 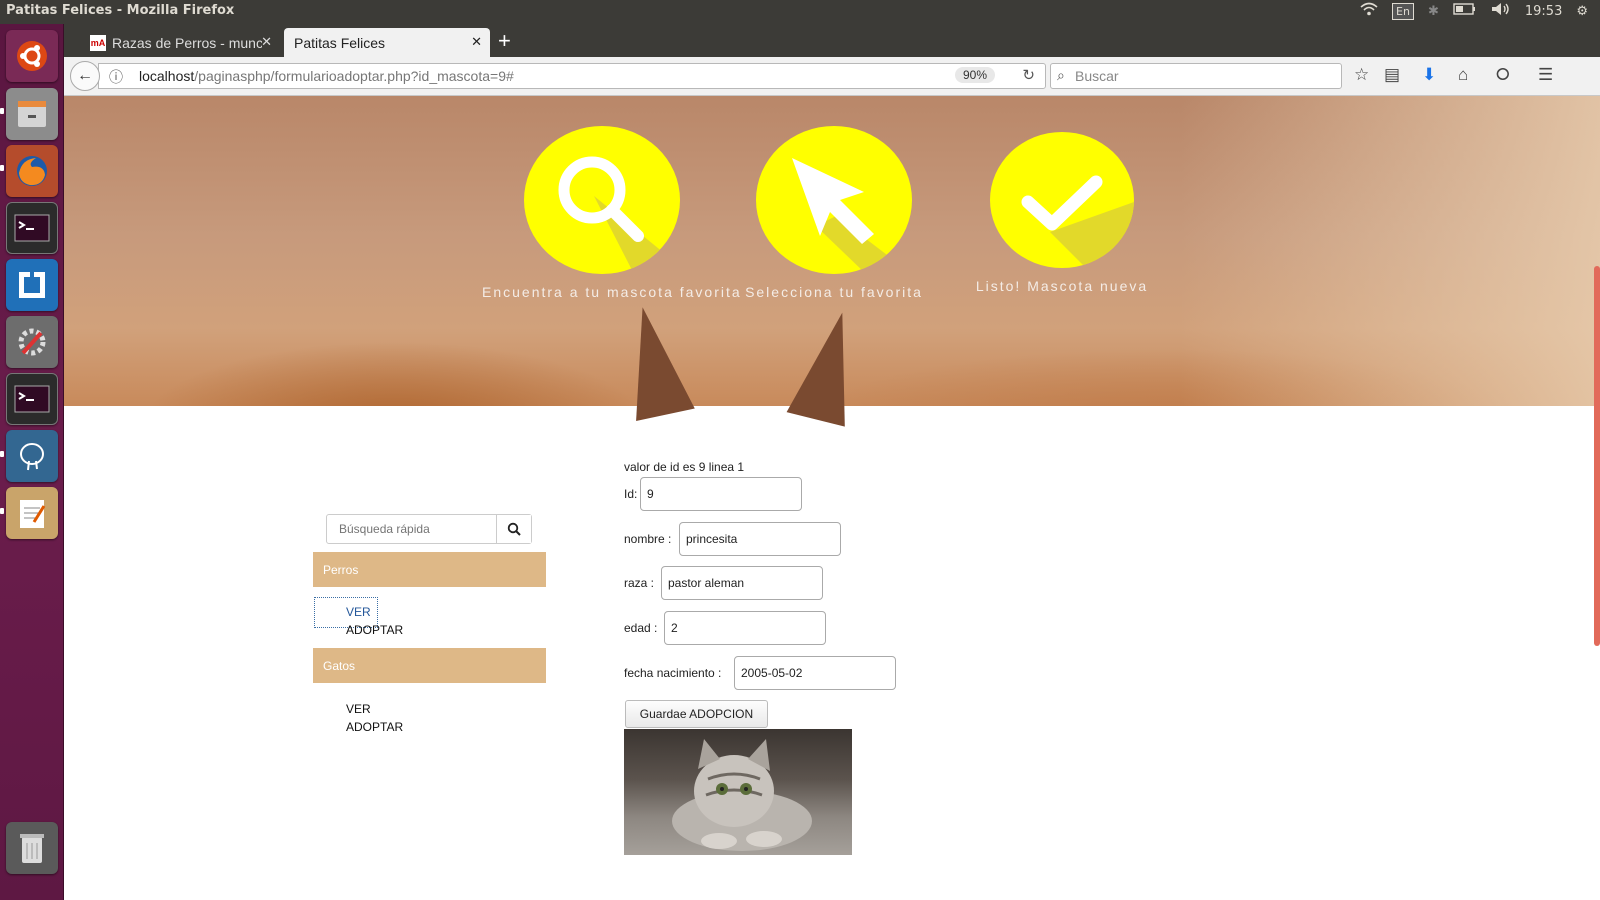 I want to click on search-button, so click(x=513, y=529).